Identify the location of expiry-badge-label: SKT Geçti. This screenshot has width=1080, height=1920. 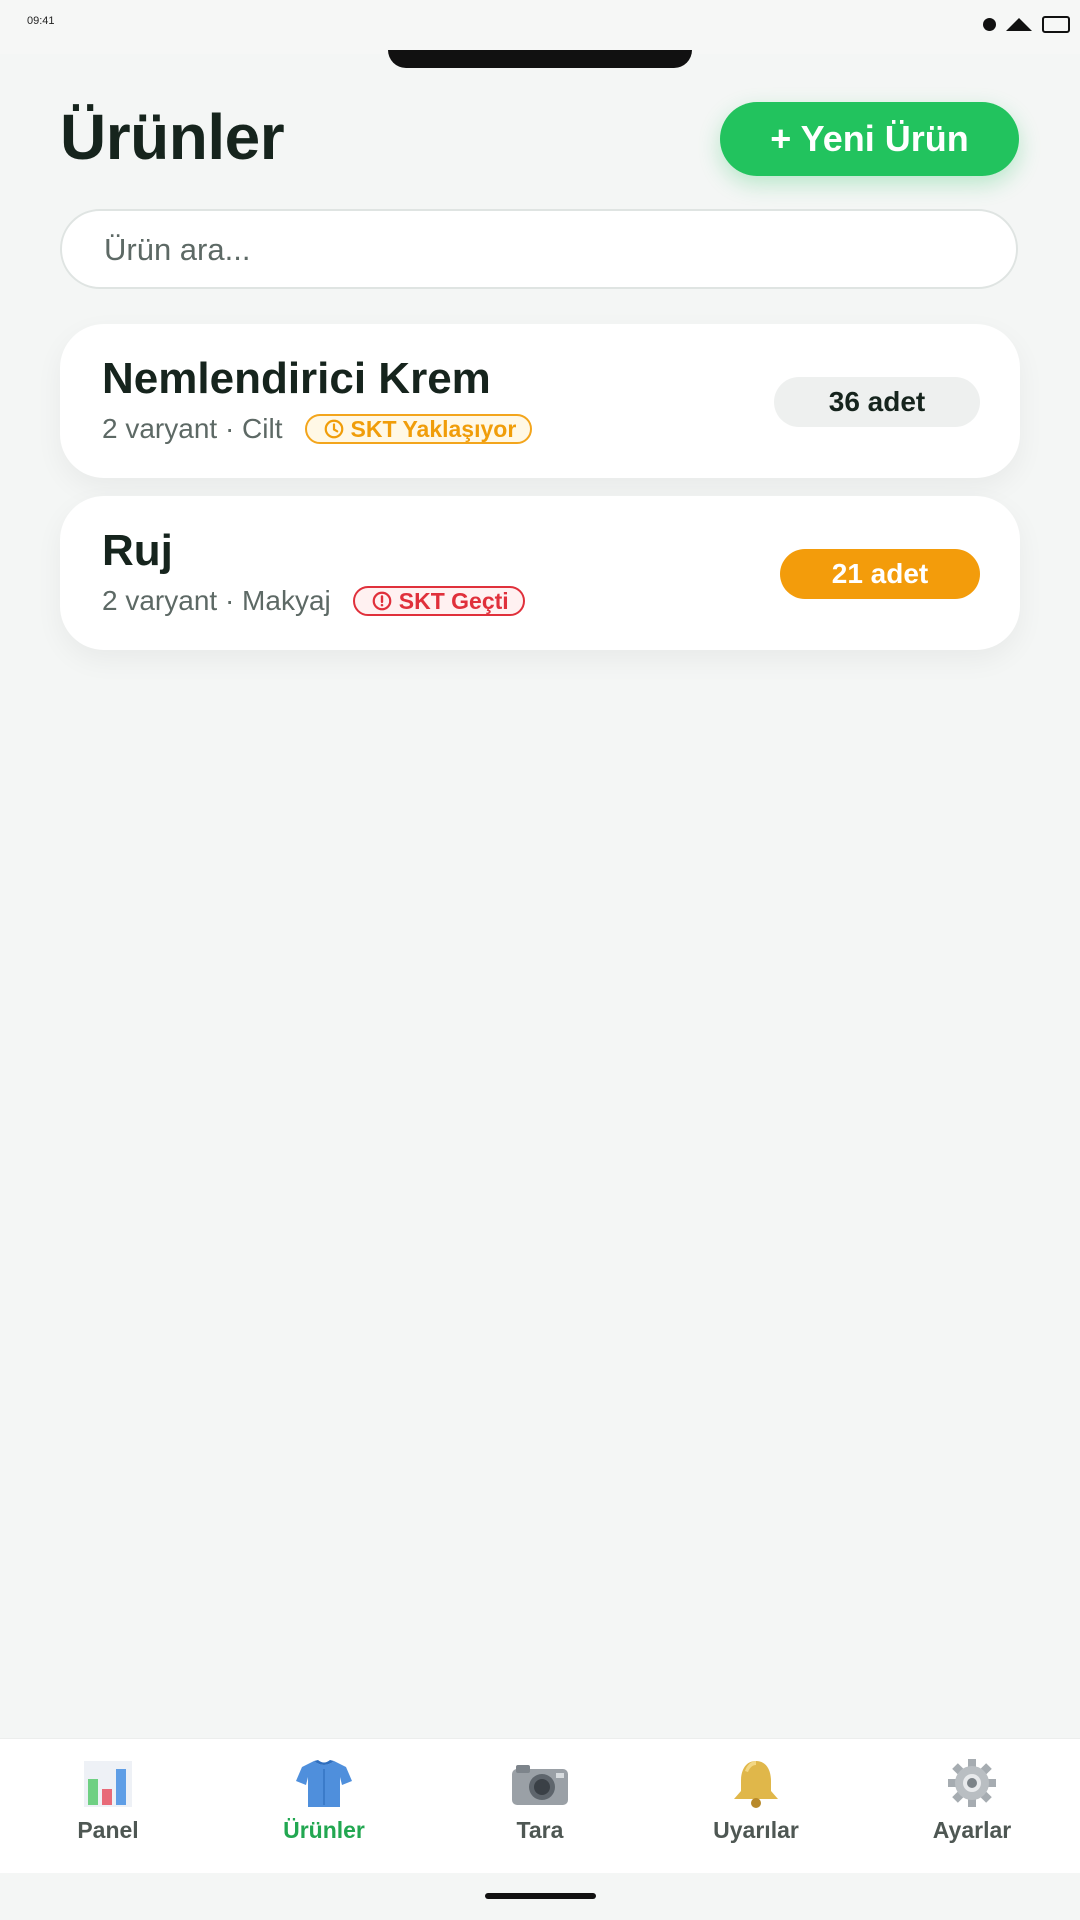
(453, 600).